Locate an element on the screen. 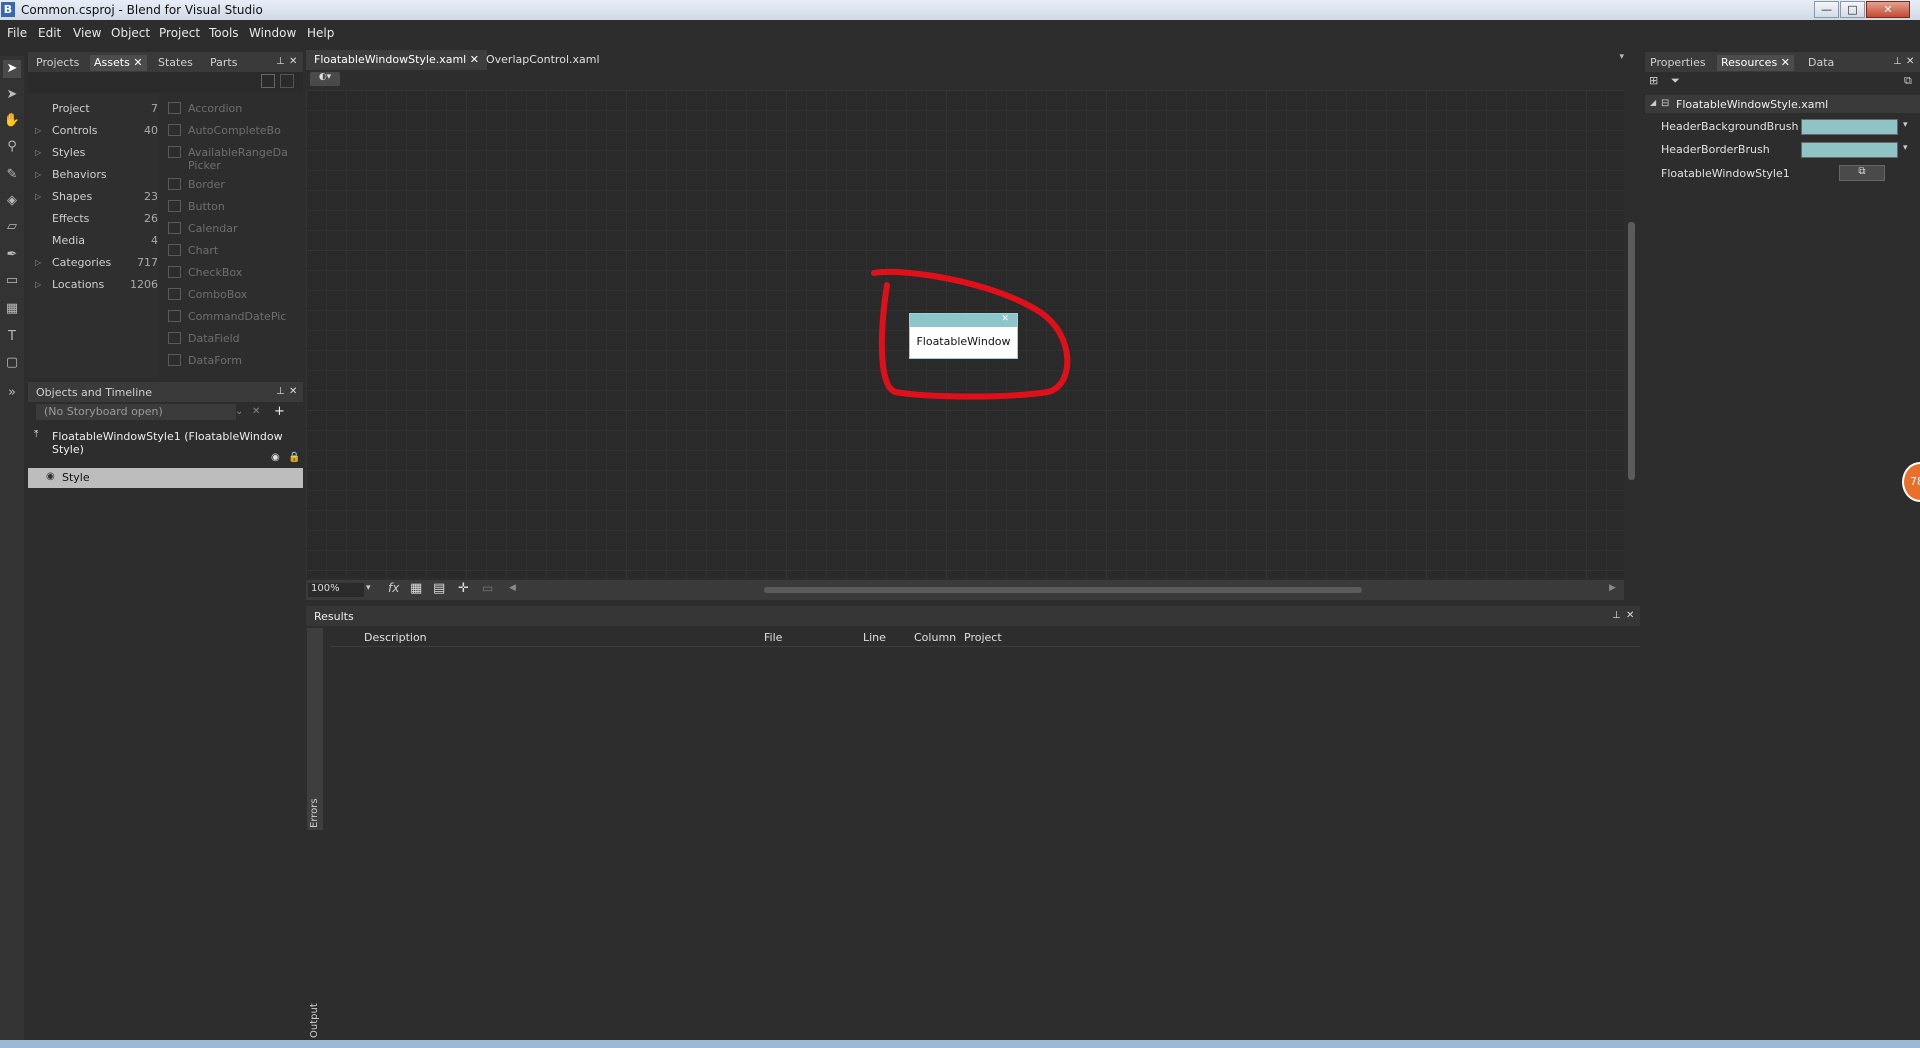 The image size is (1920, 1048). show-grid-icon: ▤ is located at coordinates (439, 588).